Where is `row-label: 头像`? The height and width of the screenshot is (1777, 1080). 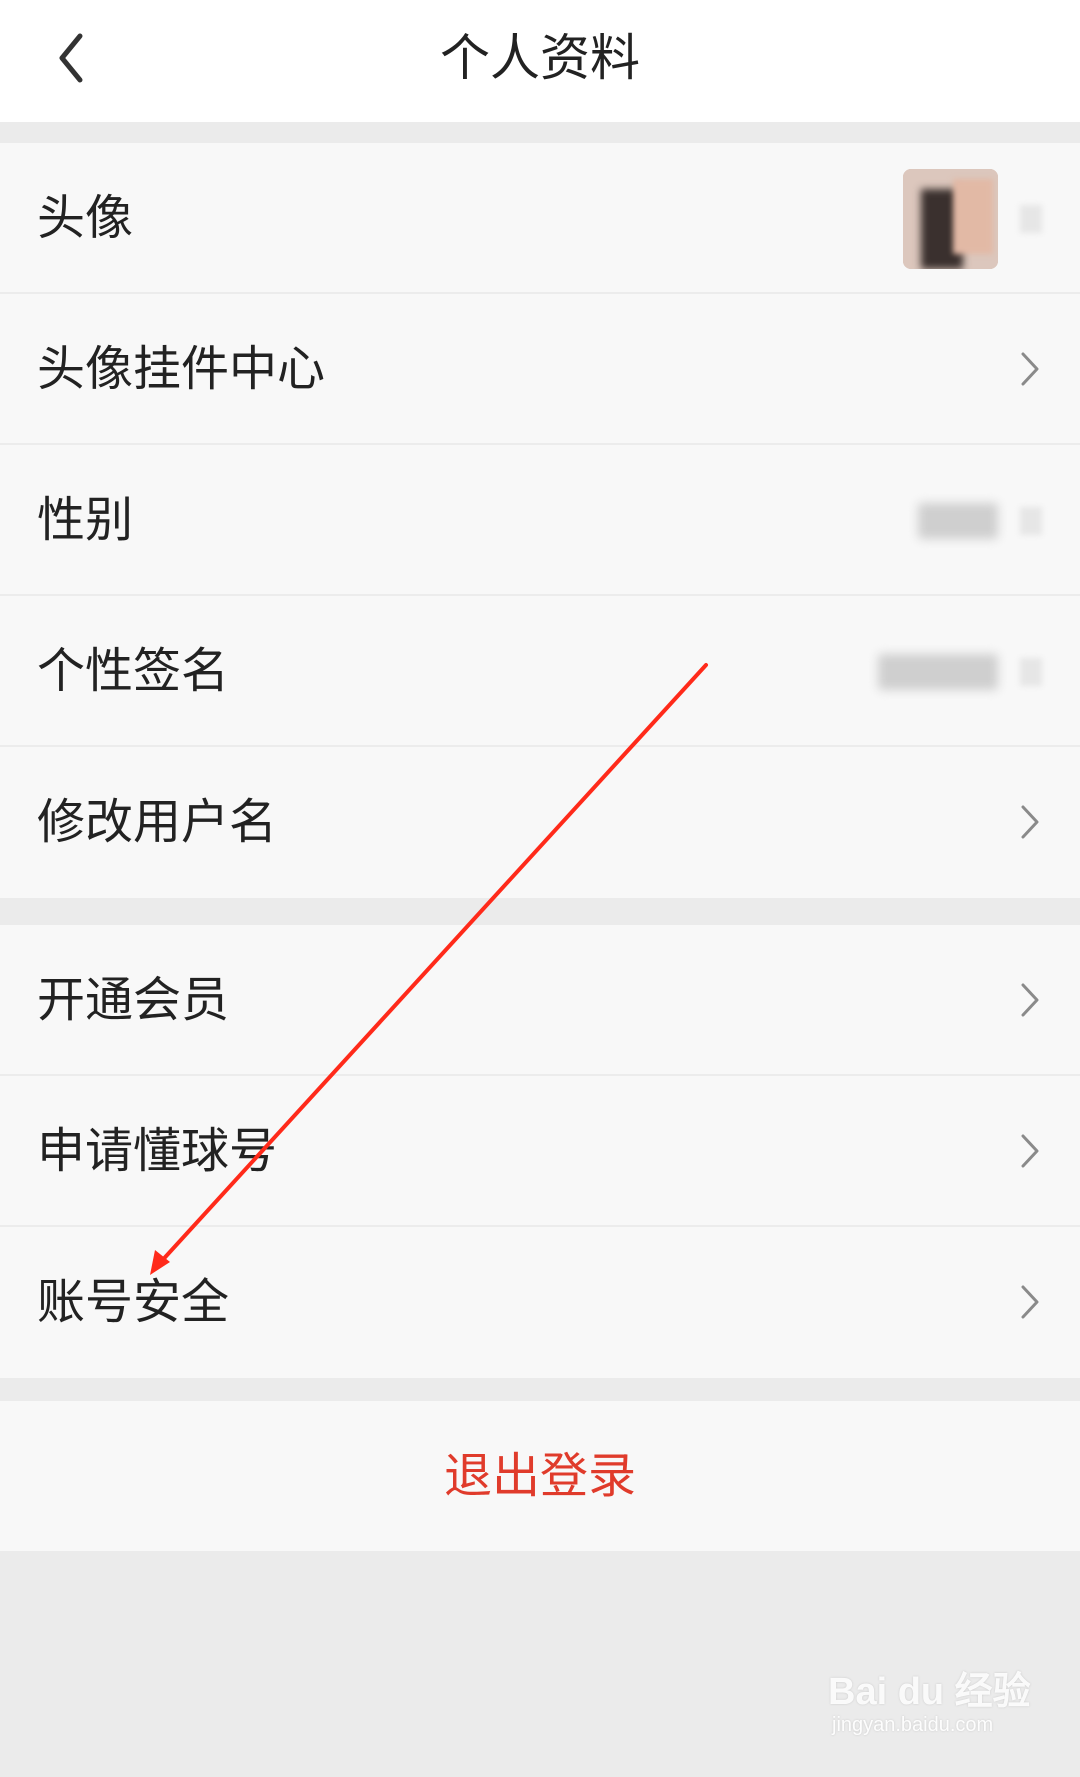 row-label: 头像 is located at coordinates (85, 218).